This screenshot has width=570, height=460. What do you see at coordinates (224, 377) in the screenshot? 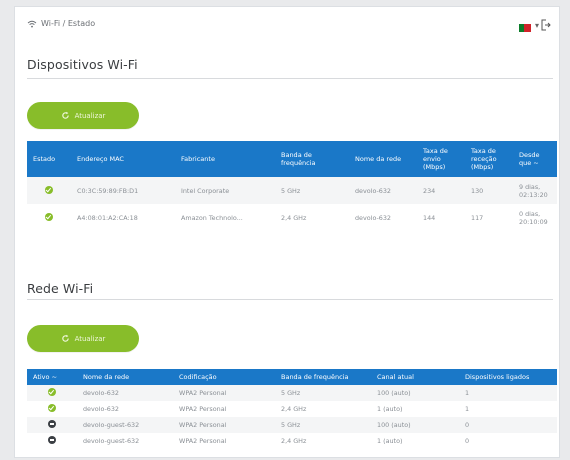
I see `col-encryption: Codificação` at bounding box center [224, 377].